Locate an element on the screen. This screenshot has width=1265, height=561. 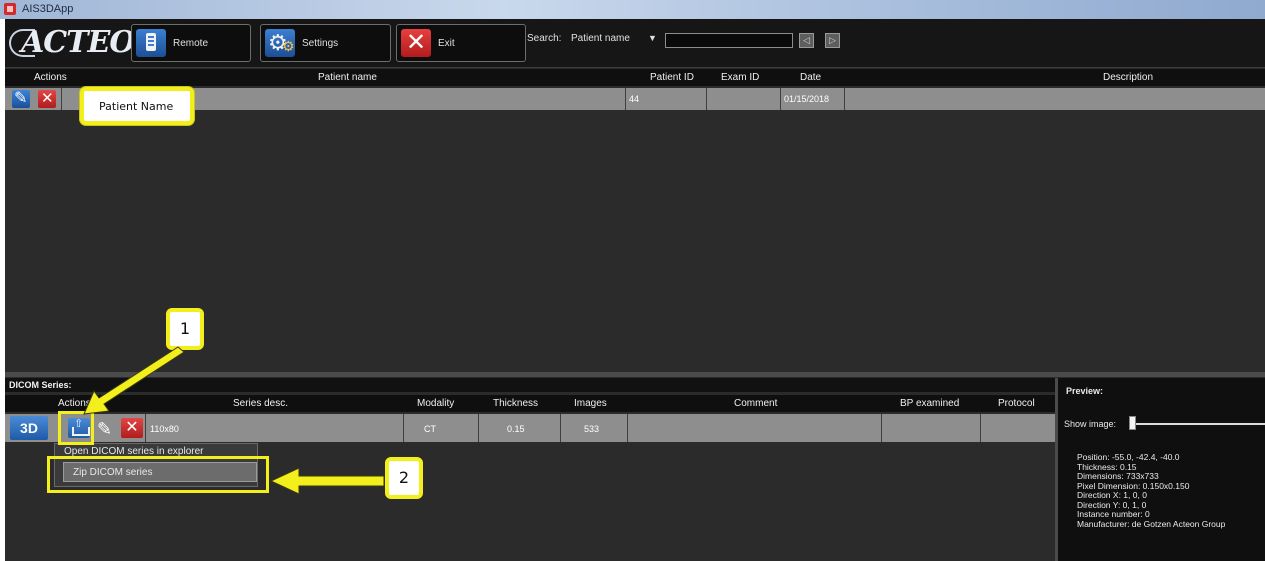
col-images: Images is located at coordinates (590, 403).